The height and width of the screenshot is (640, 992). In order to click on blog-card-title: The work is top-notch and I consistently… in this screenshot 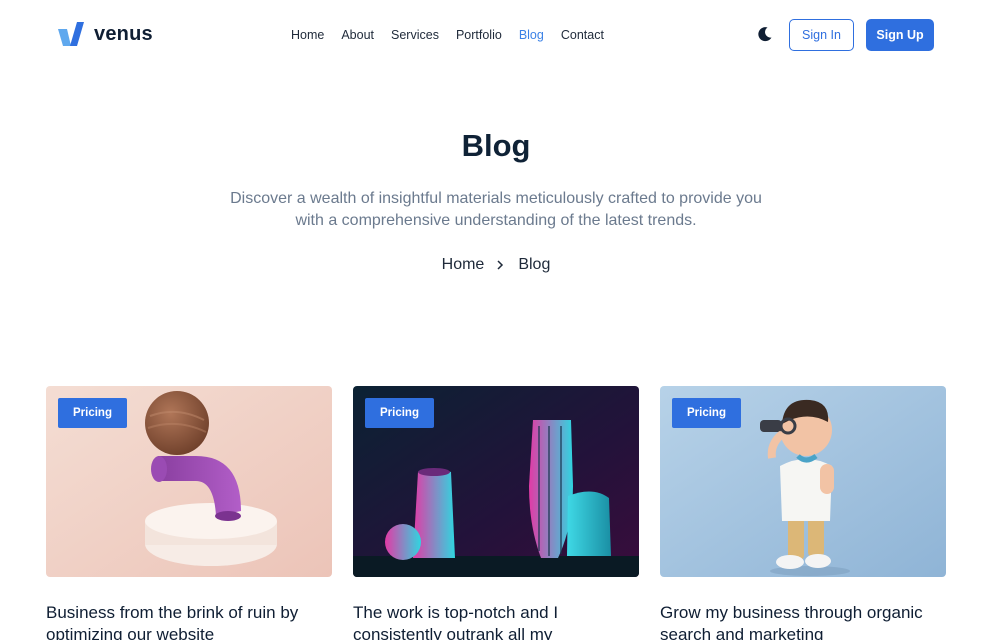, I will do `click(496, 621)`.